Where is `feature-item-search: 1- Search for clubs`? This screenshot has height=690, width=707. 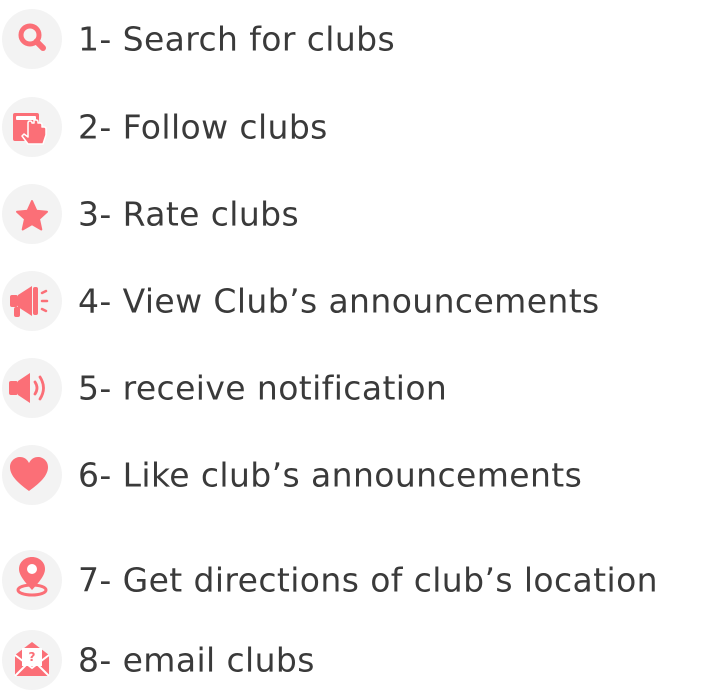 feature-item-search: 1- Search for clubs is located at coordinates (353, 39).